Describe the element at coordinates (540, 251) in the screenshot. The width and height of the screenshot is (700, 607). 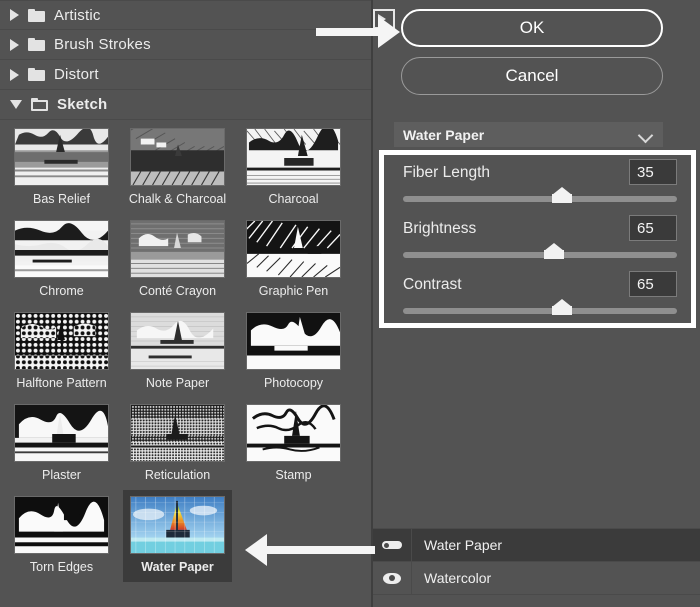
I see `brightness-slider` at that location.